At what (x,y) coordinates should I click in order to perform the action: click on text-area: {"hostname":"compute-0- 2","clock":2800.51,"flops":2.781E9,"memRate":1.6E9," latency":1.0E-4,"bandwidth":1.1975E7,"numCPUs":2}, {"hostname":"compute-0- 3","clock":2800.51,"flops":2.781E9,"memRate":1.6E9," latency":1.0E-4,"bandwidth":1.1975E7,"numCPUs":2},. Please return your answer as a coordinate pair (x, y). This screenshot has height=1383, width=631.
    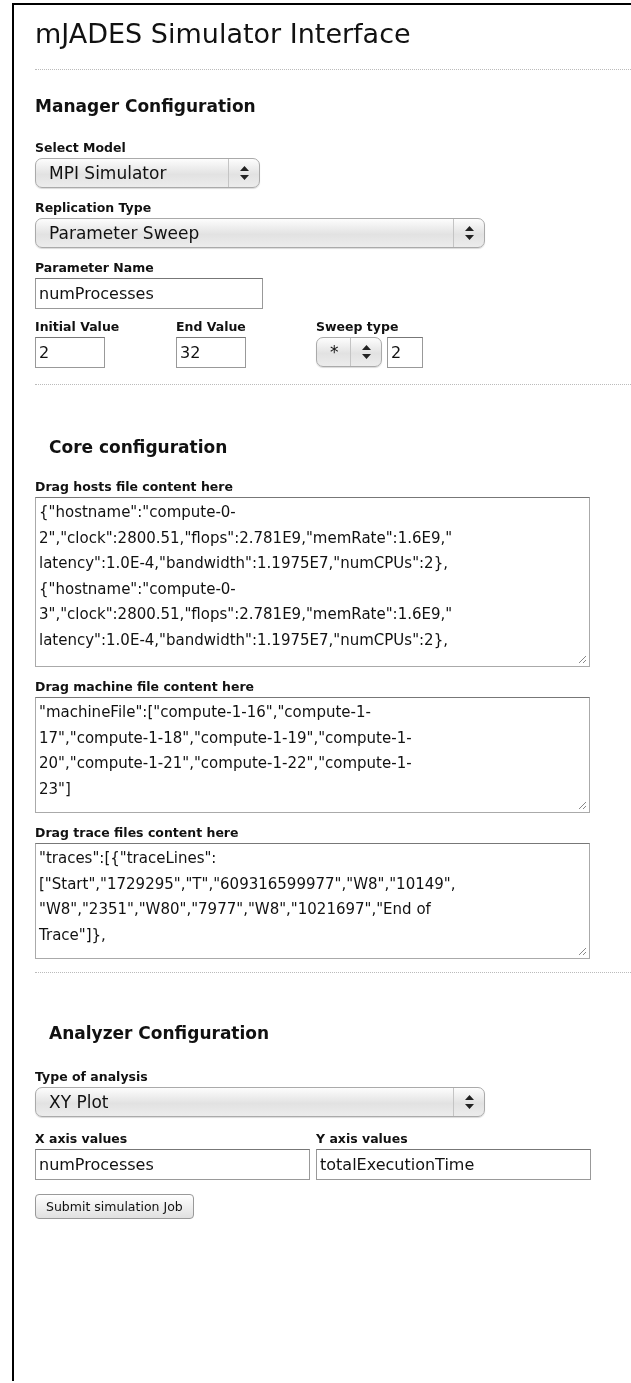
    Looking at the image, I should click on (312, 582).